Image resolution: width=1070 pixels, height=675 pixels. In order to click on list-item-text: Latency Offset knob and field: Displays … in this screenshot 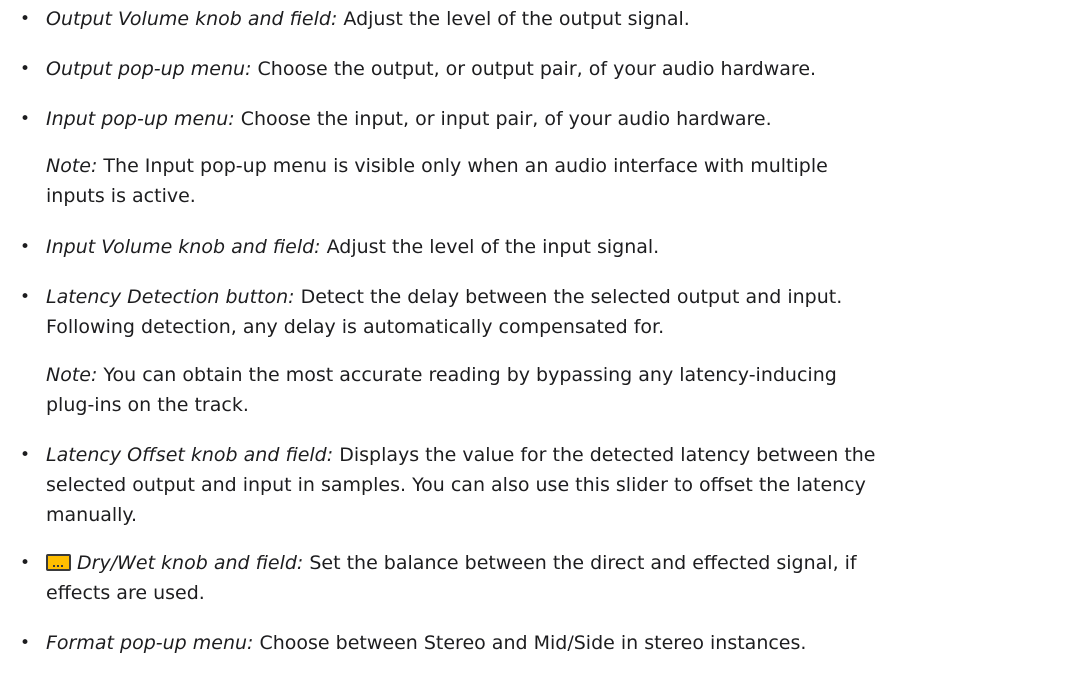, I will do `click(556, 485)`.